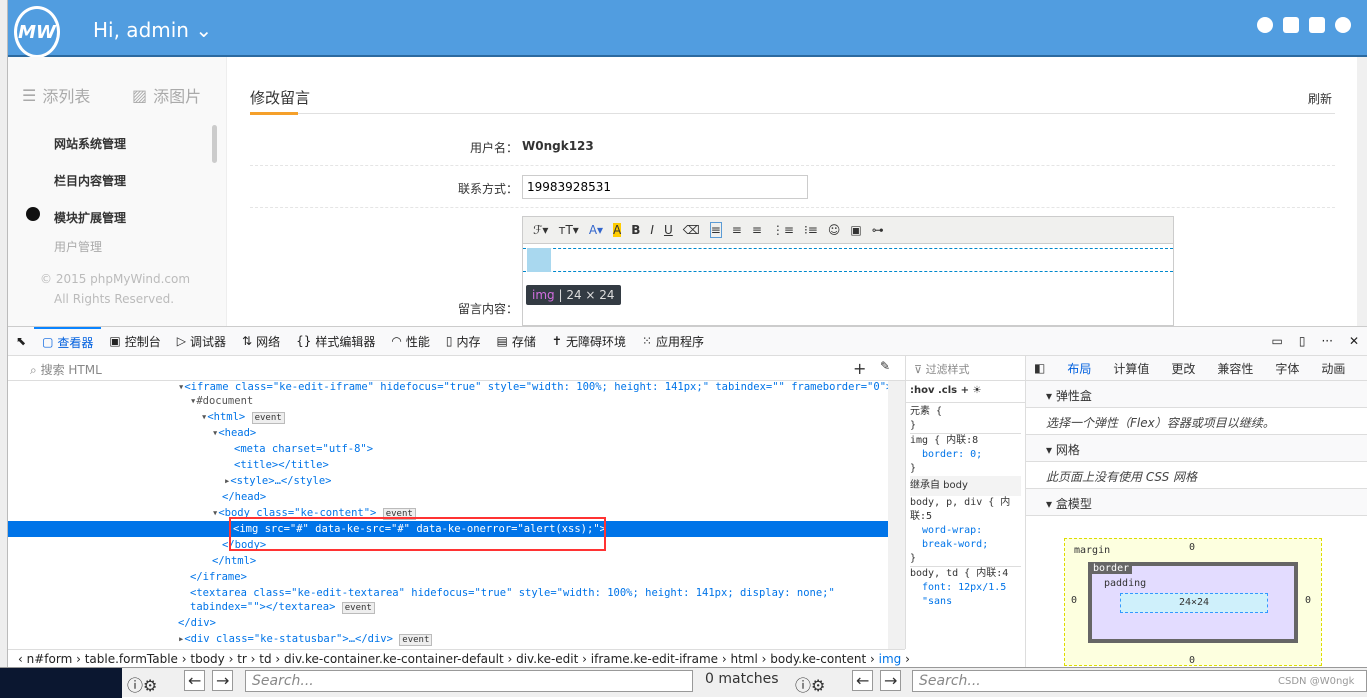 The height and width of the screenshot is (698, 1367). I want to click on responsive-icon: ▯, so click(1302, 341).